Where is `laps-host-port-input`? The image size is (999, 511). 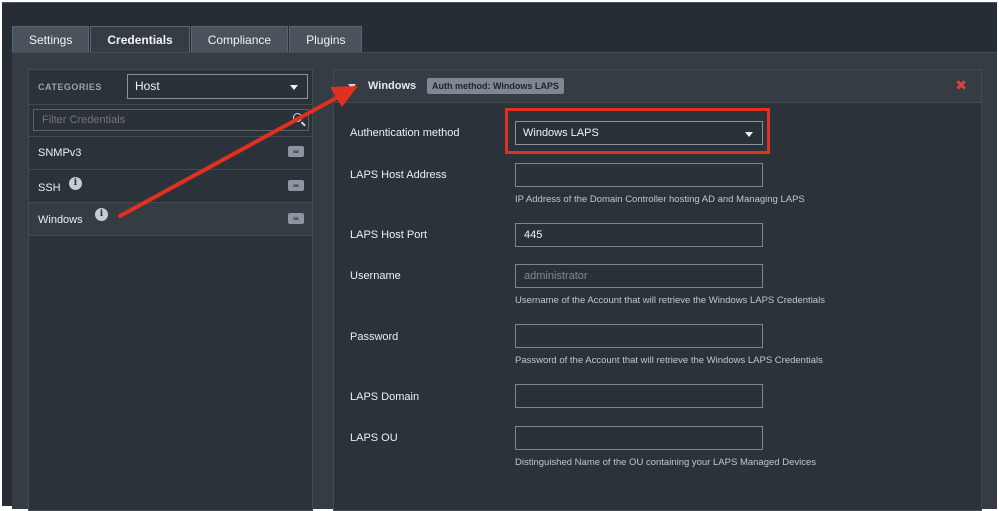 laps-host-port-input is located at coordinates (639, 235).